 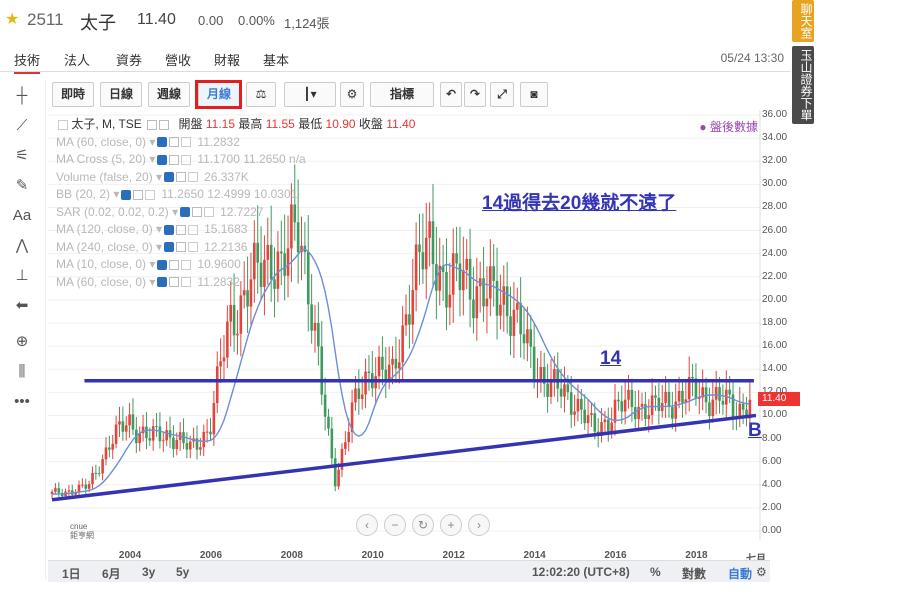 What do you see at coordinates (117, 212) in the screenshot?
I see `indicator-name: SAR (0.02, 0.02, 0.2) ▾` at bounding box center [117, 212].